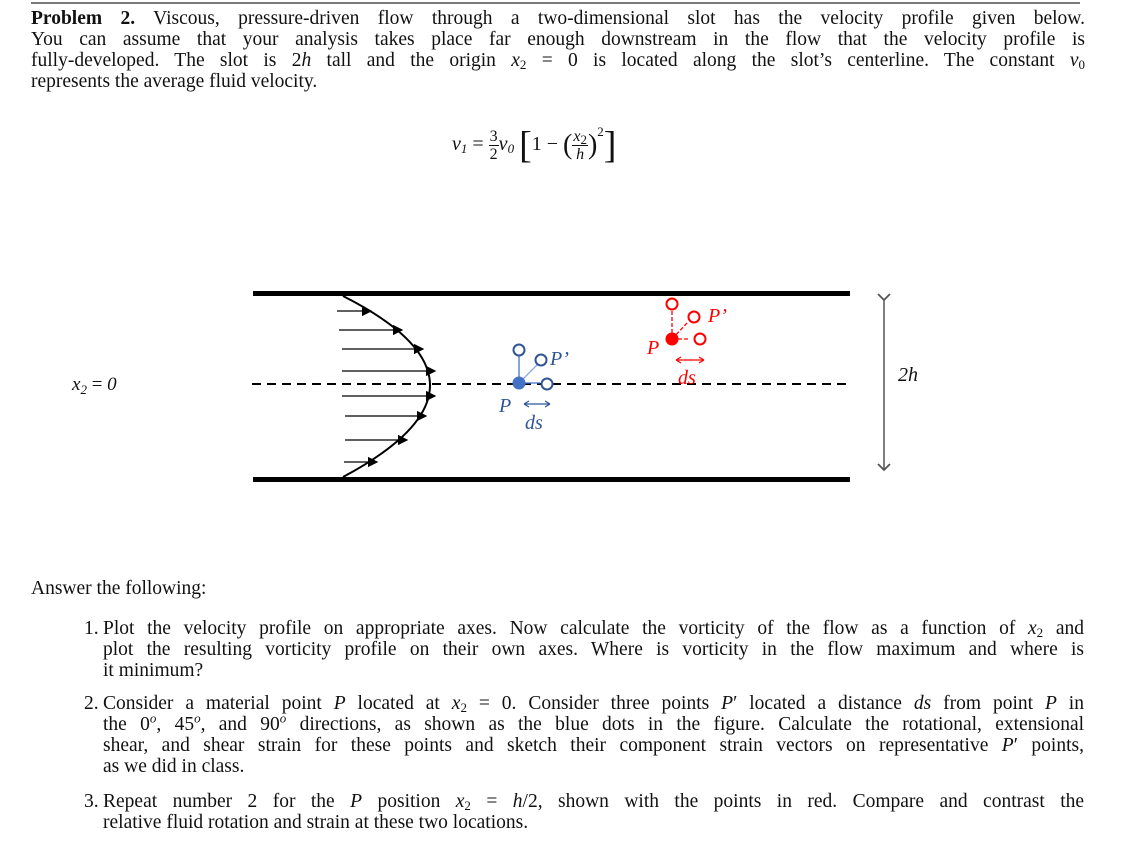 This screenshot has width=1132, height=864. I want to click on velocity-profile-curve, so click(386, 386).